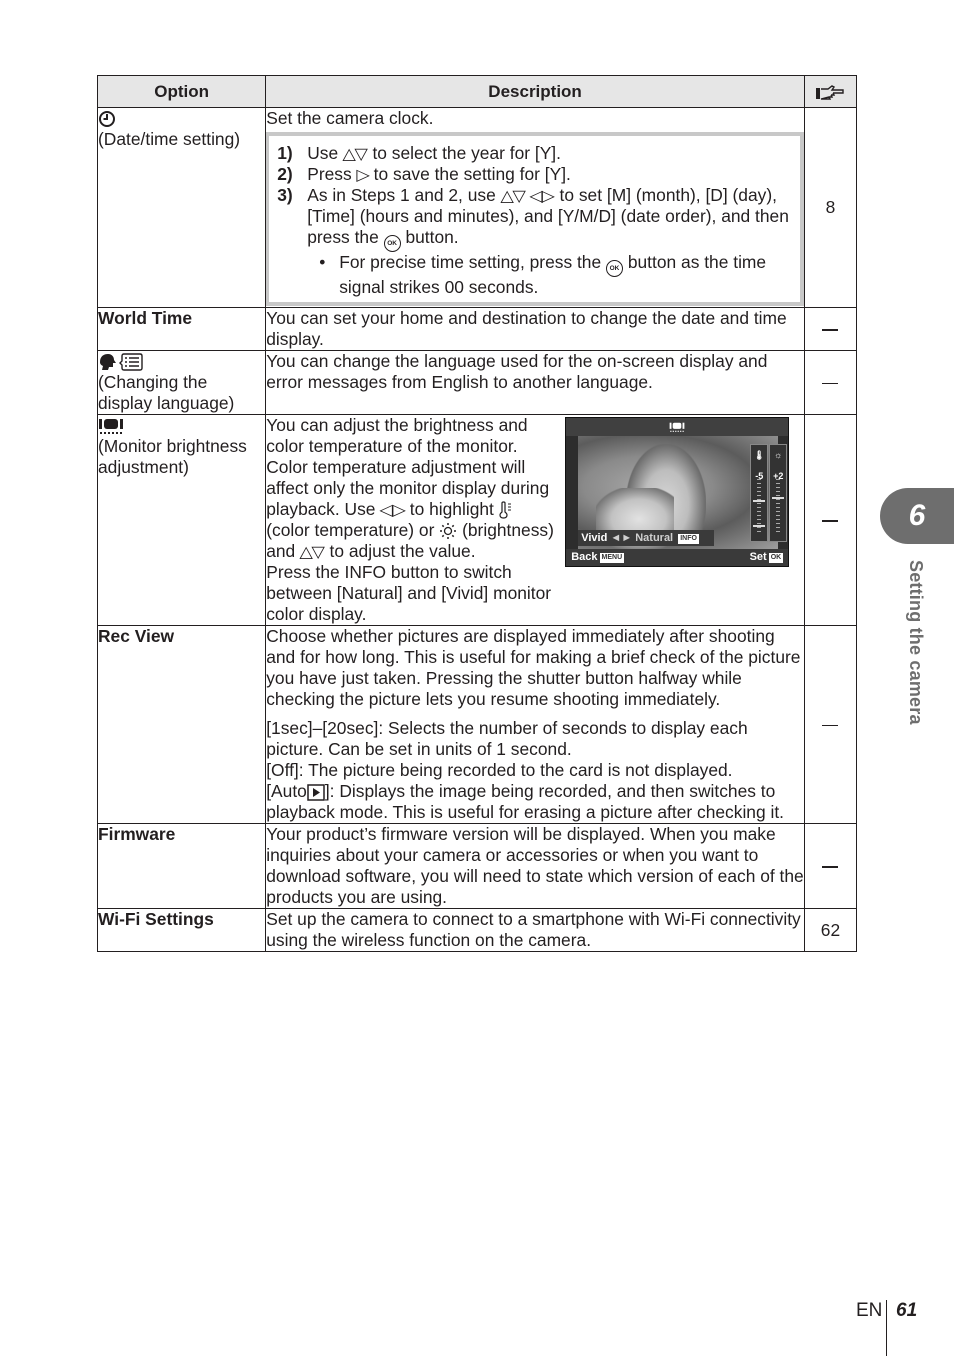 Image resolution: width=954 pixels, height=1357 pixels. I want to click on option-label: Wi-Fi Settings, so click(156, 919).